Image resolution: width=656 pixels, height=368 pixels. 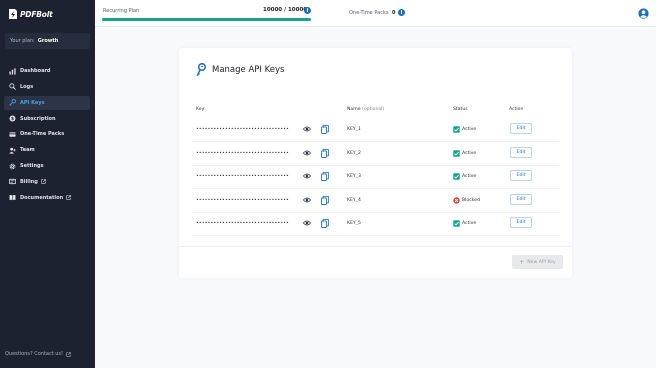 I want to click on logo-text: PDFBolt, so click(x=36, y=14).